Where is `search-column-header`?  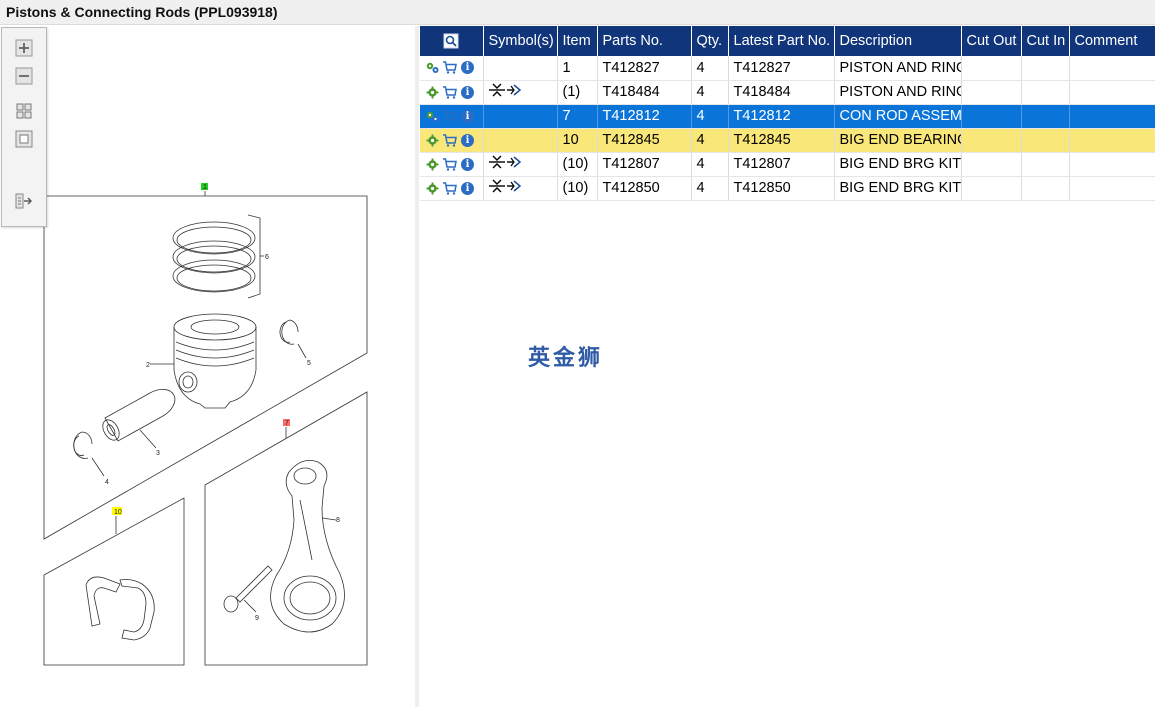
search-column-header is located at coordinates (452, 41).